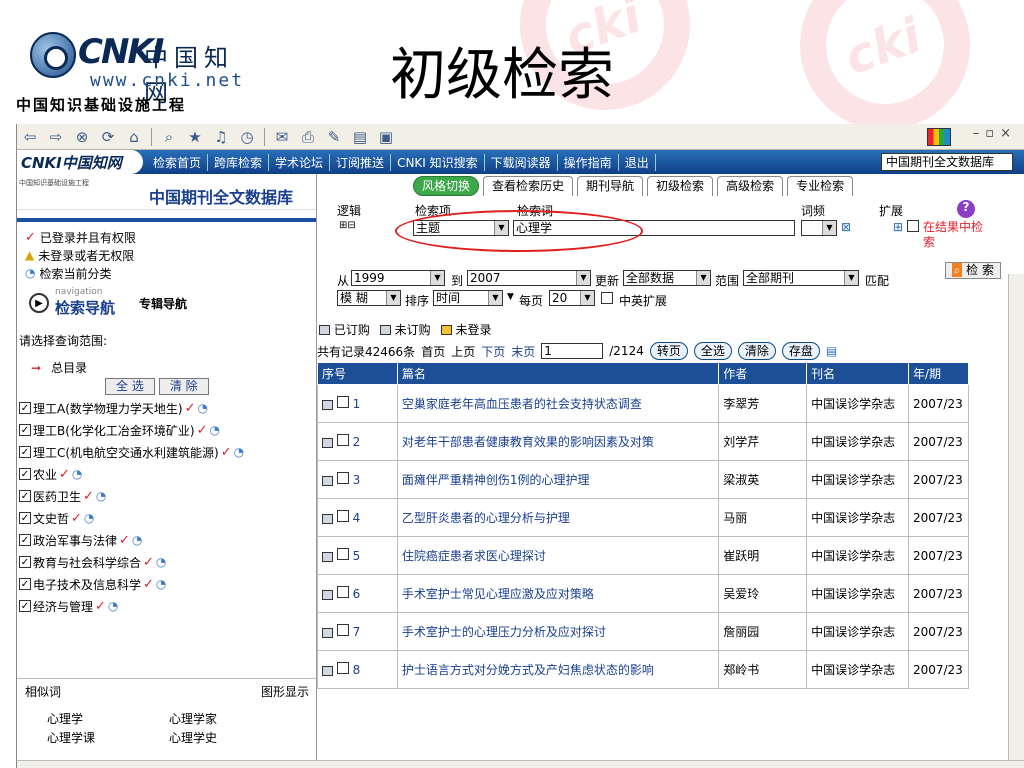 This screenshot has height=768, width=1024. Describe the element at coordinates (347, 225) in the screenshot. I see `add-remove-icon: ⊞⊟` at that location.